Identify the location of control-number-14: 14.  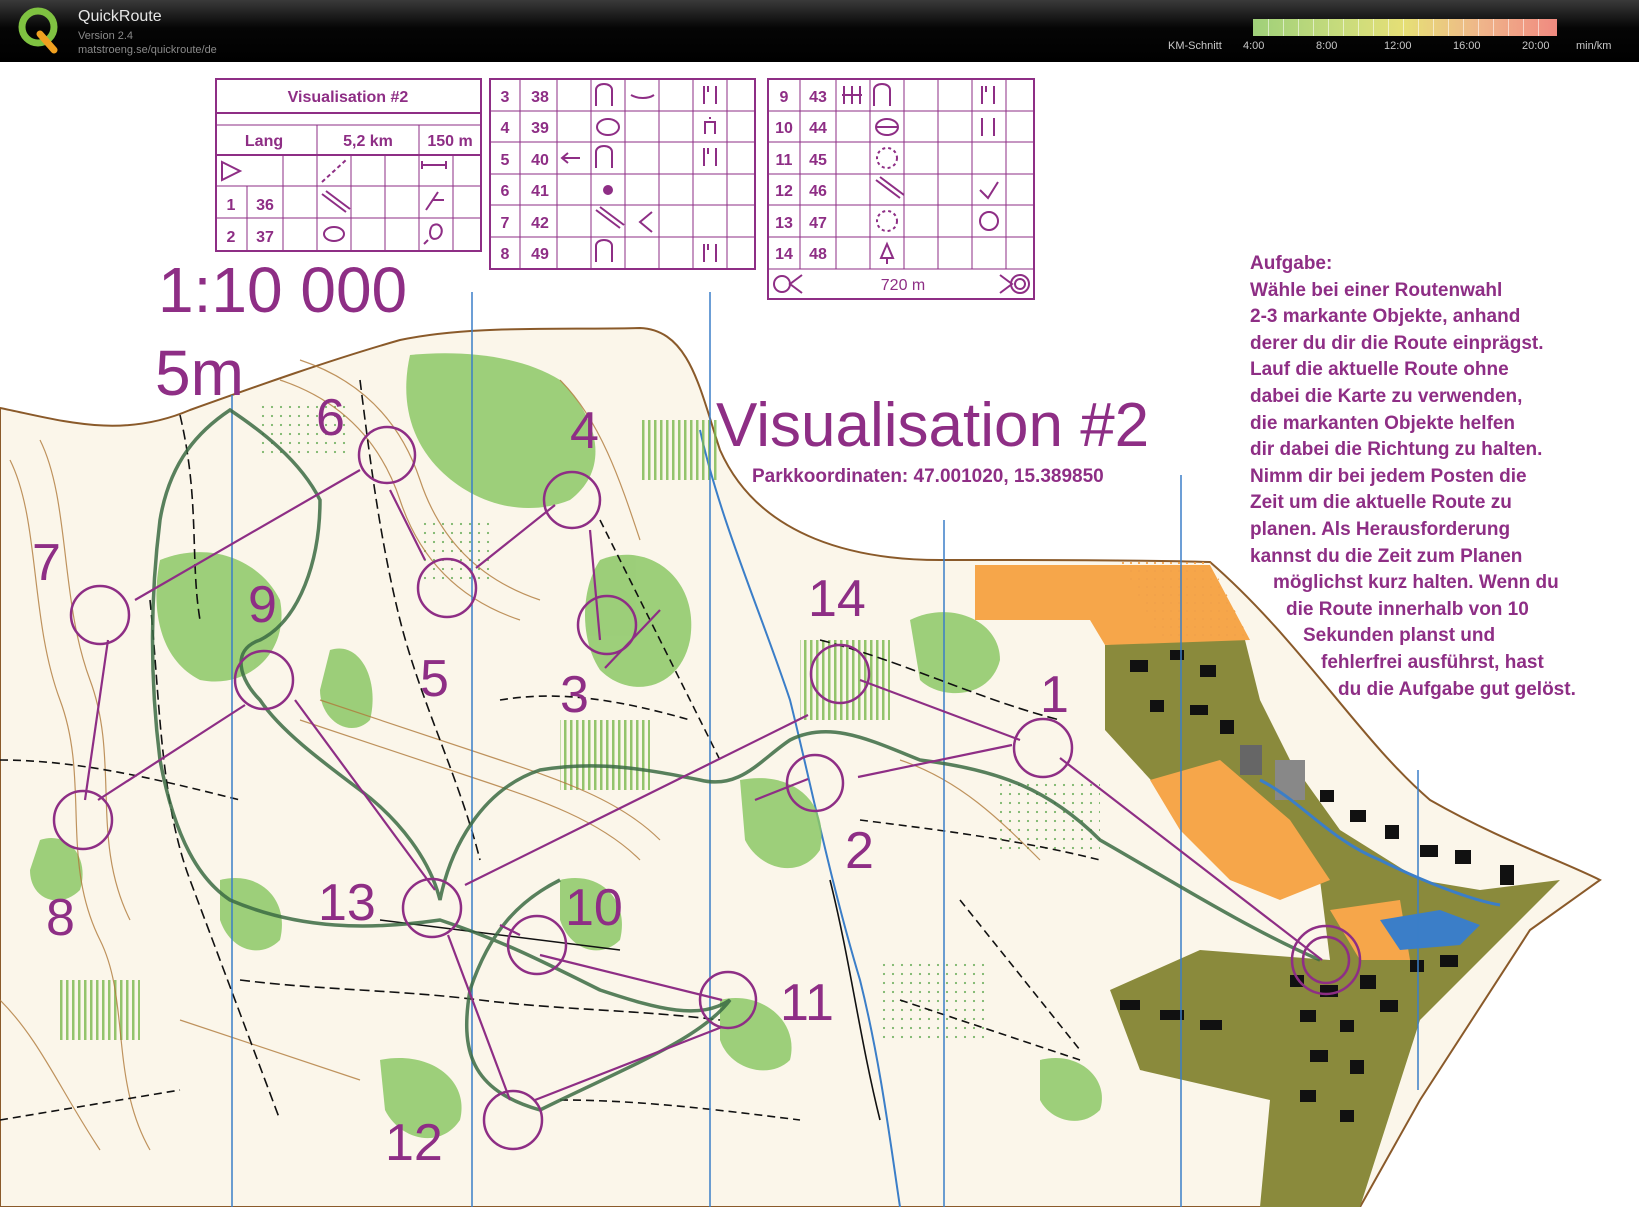
(837, 599).